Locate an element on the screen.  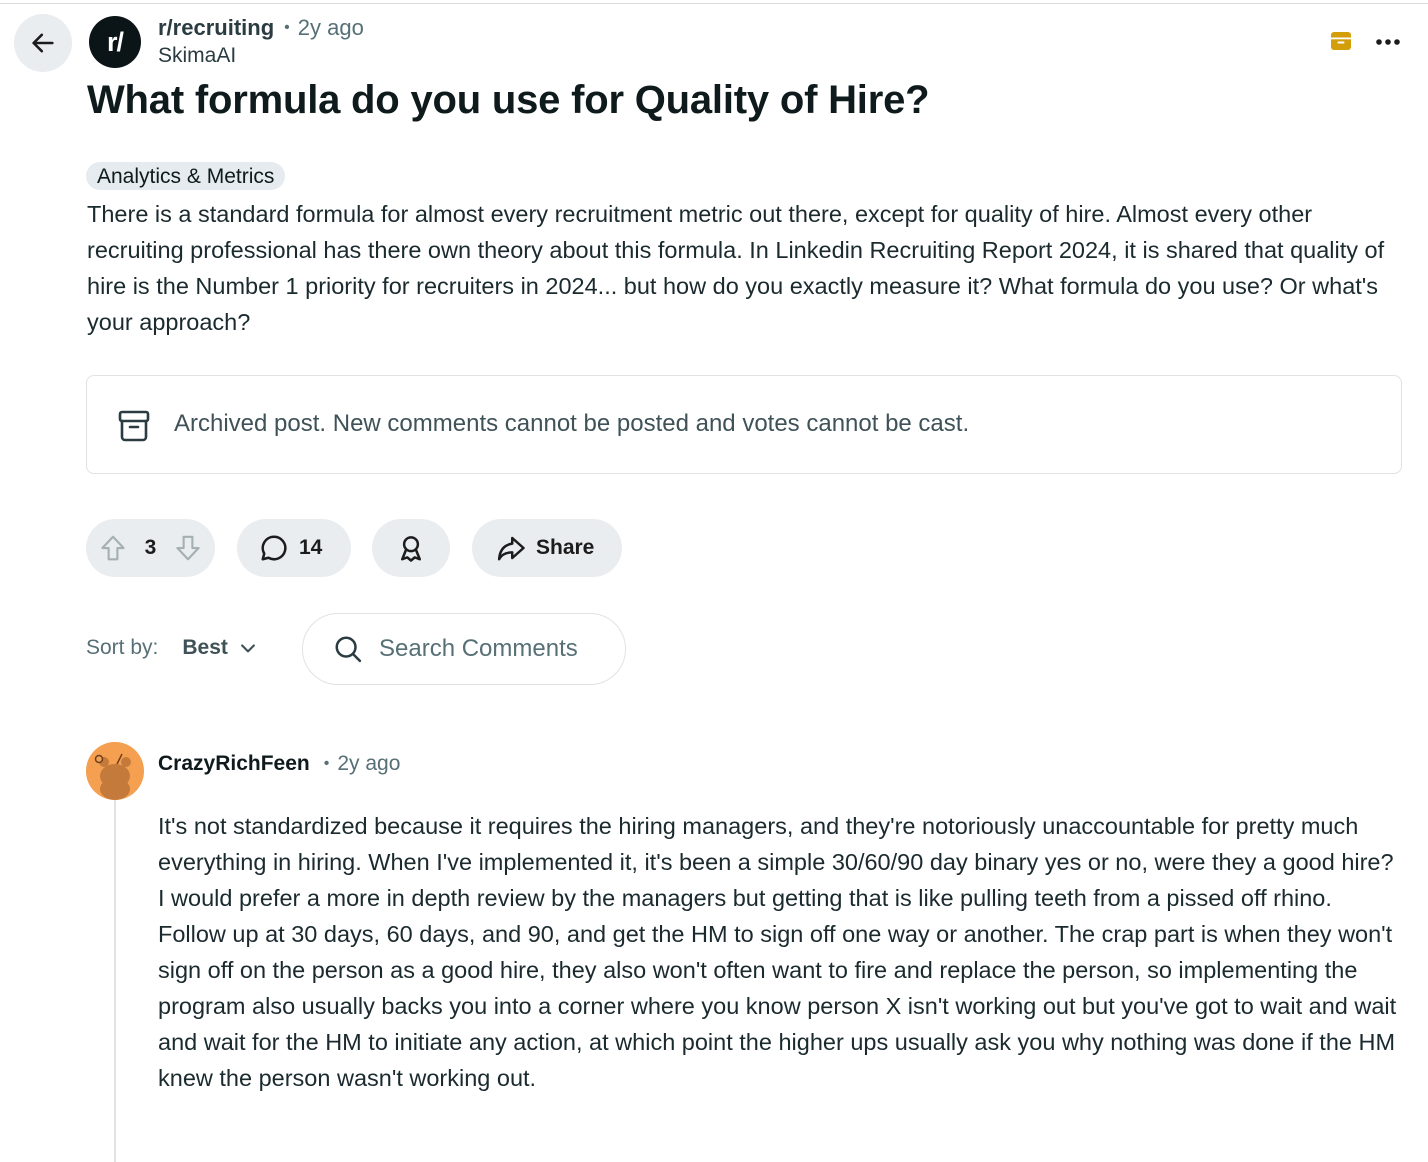
upvote-icon is located at coordinates (113, 548).